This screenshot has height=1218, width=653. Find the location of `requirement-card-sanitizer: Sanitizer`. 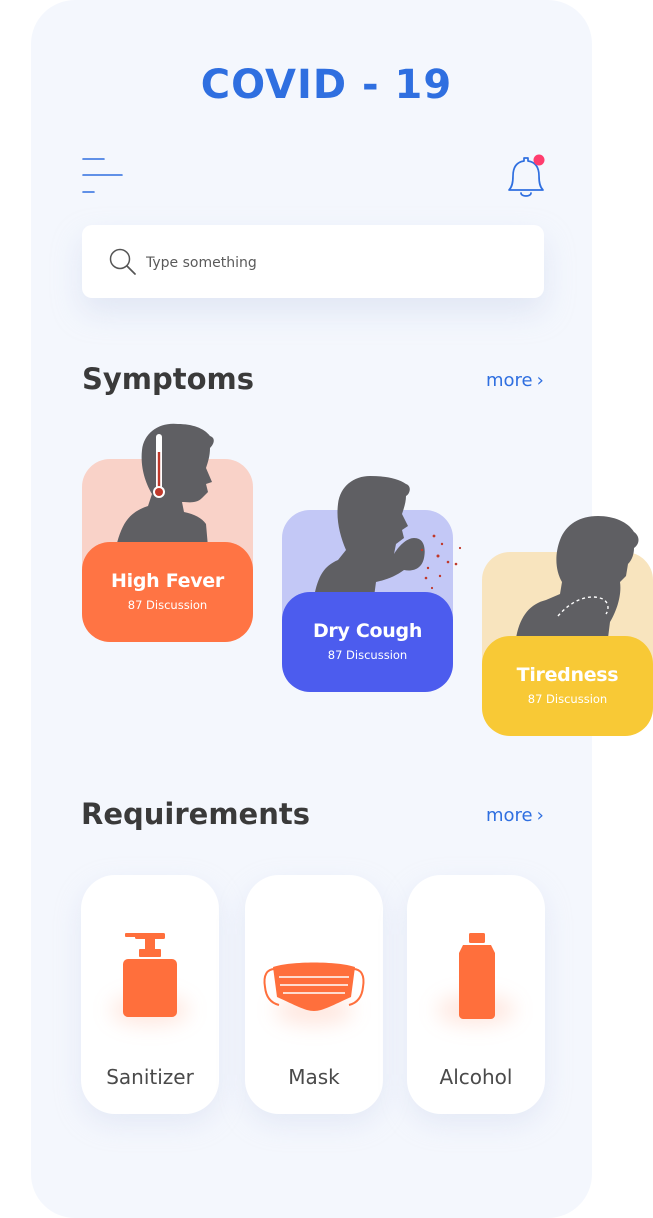

requirement-card-sanitizer: Sanitizer is located at coordinates (150, 994).